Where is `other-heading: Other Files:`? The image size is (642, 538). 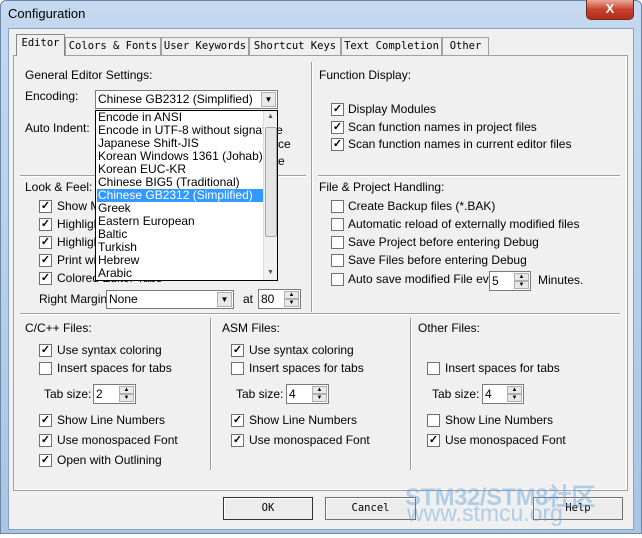 other-heading: Other Files: is located at coordinates (449, 328).